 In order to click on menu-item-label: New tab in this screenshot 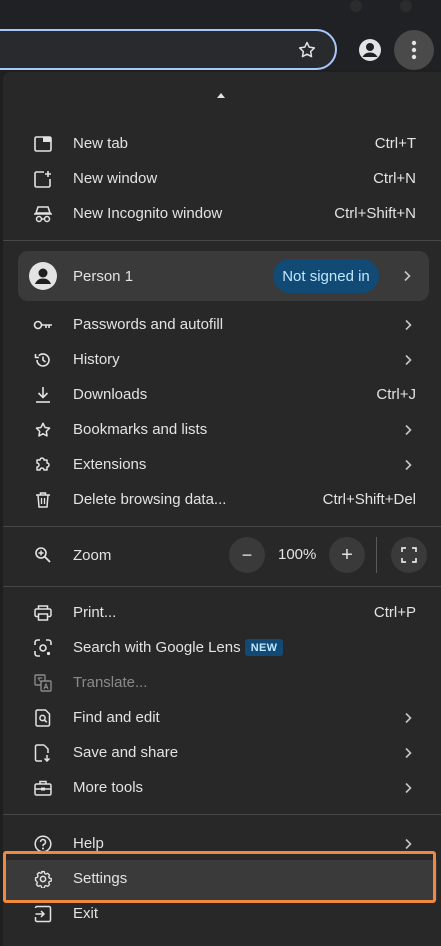, I will do `click(101, 143)`.